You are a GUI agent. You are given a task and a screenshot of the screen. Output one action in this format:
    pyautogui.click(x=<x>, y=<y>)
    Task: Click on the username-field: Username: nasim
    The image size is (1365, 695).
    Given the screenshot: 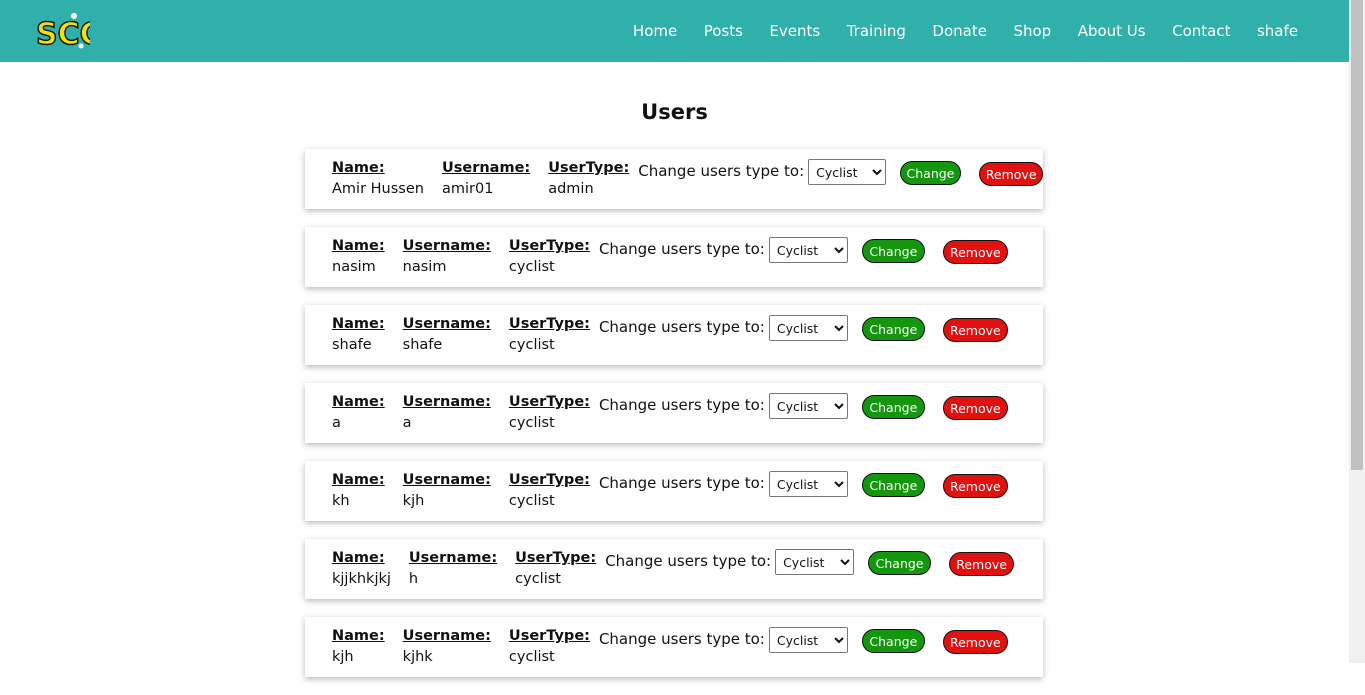 What is the action you would take?
    pyautogui.click(x=447, y=257)
    